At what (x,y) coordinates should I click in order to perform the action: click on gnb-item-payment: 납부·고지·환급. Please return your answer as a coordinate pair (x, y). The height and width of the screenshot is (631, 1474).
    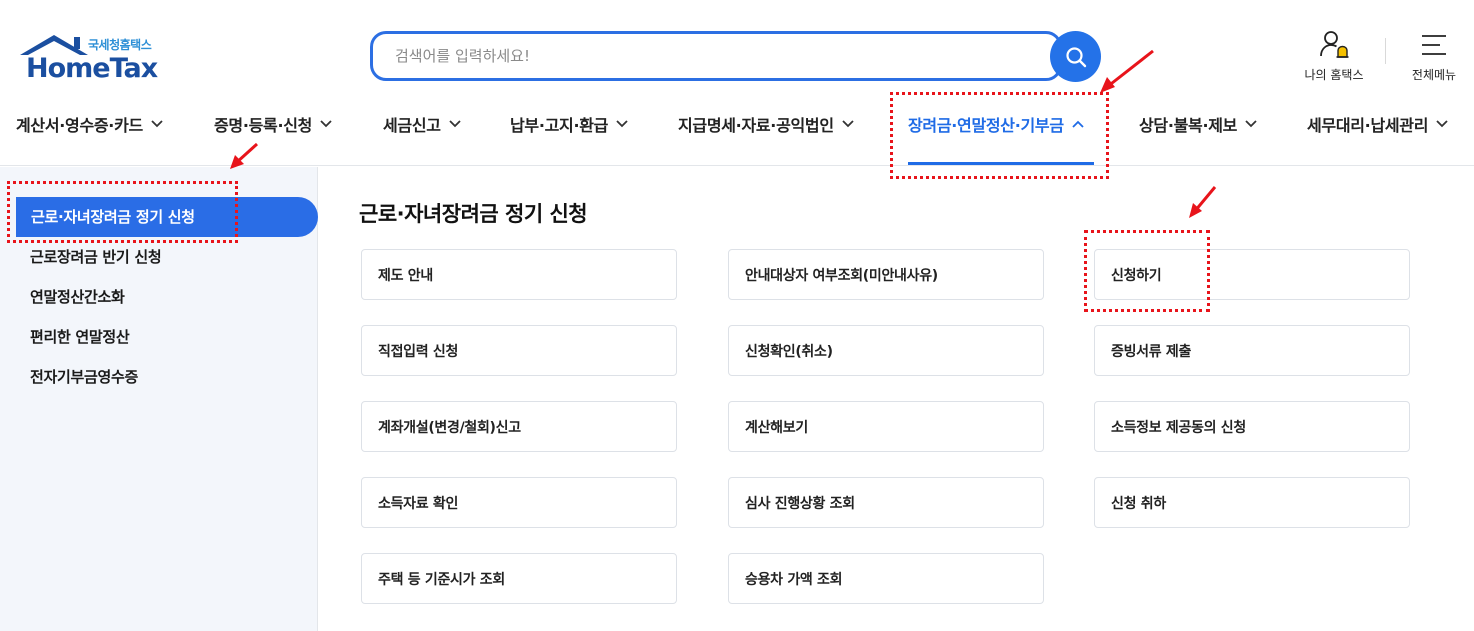
    Looking at the image, I should click on (569, 124).